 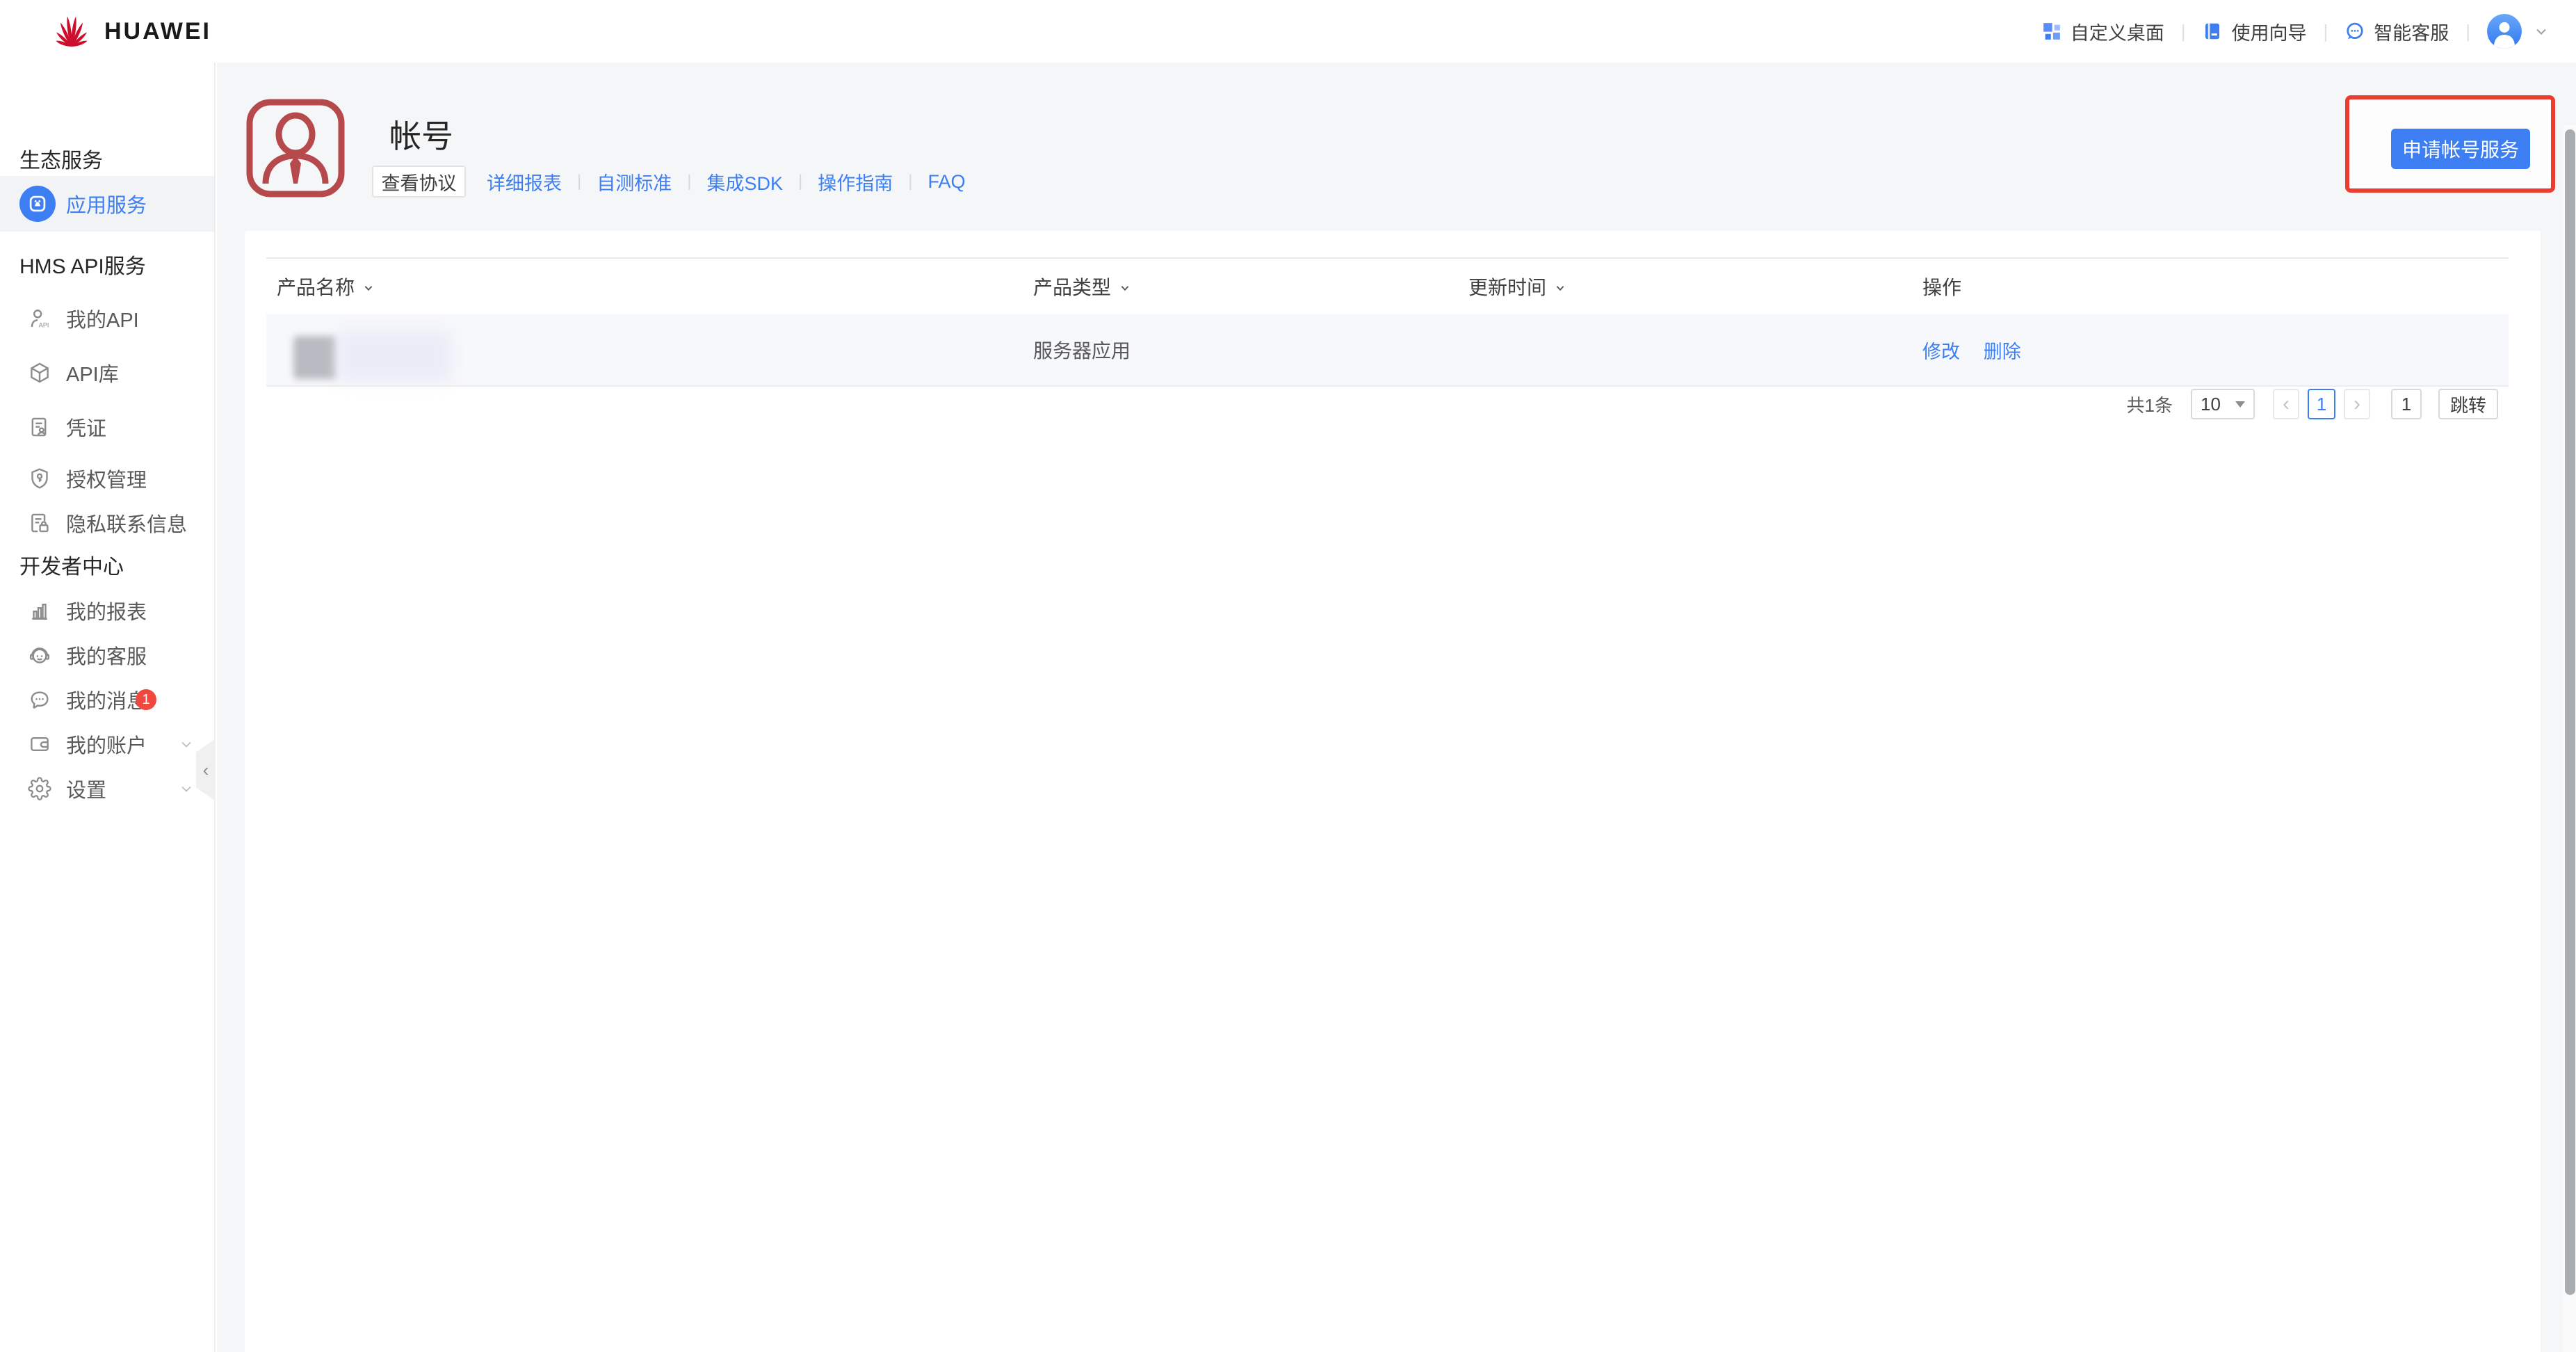 I want to click on huawei-logo: HUAWEI, so click(x=130, y=31).